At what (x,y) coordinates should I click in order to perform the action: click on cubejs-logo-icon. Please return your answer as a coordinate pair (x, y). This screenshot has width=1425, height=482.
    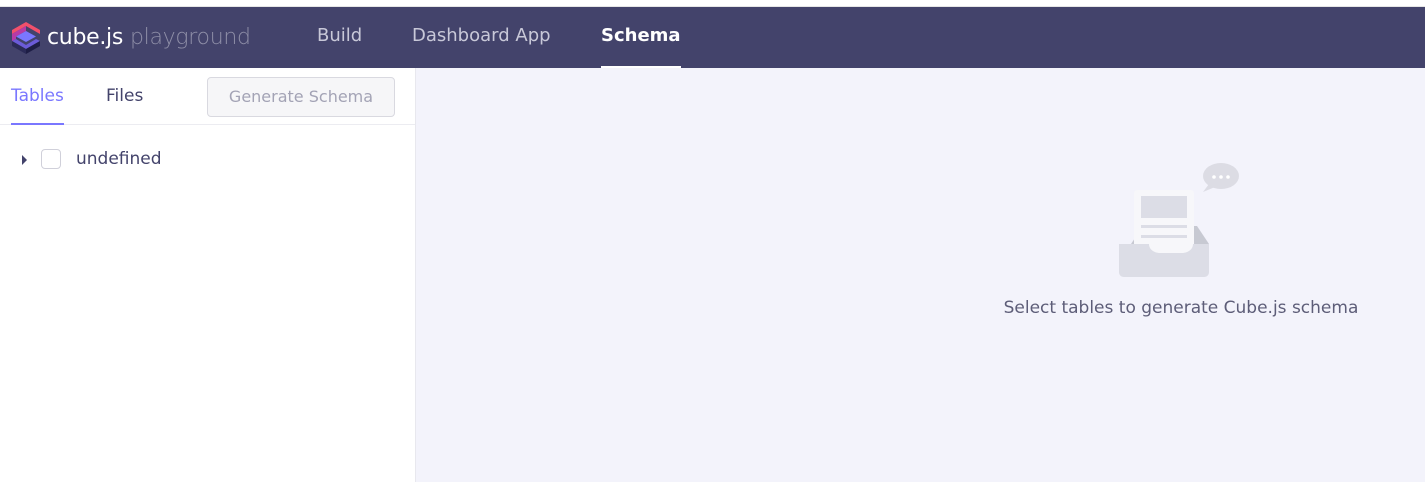
    Looking at the image, I should click on (26, 38).